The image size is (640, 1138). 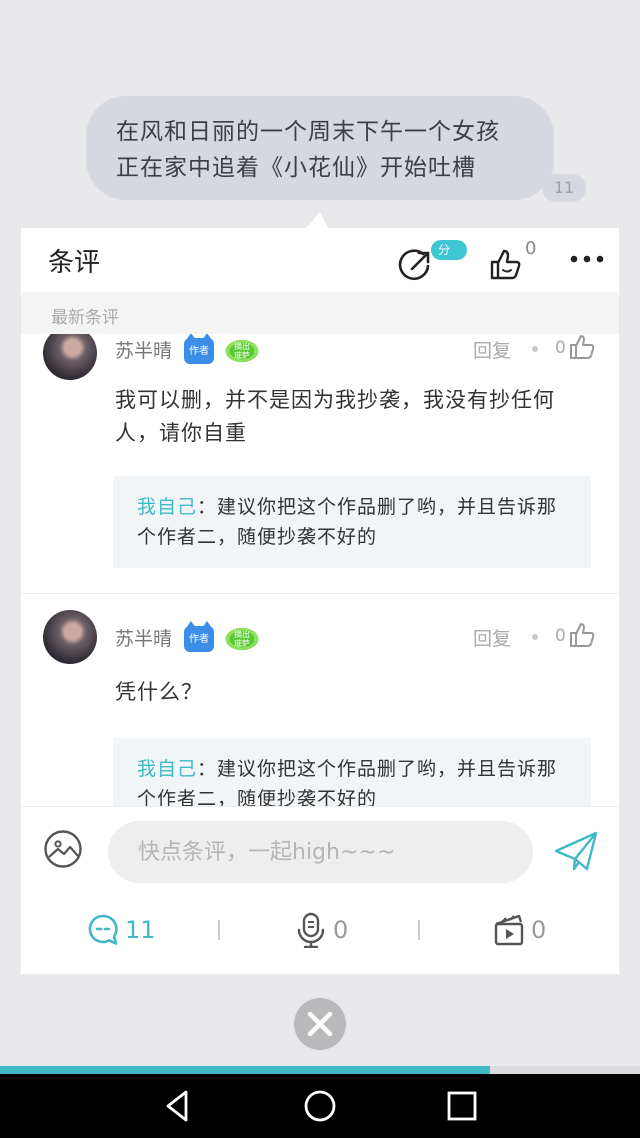 I want to click on comment-input, so click(x=320, y=852).